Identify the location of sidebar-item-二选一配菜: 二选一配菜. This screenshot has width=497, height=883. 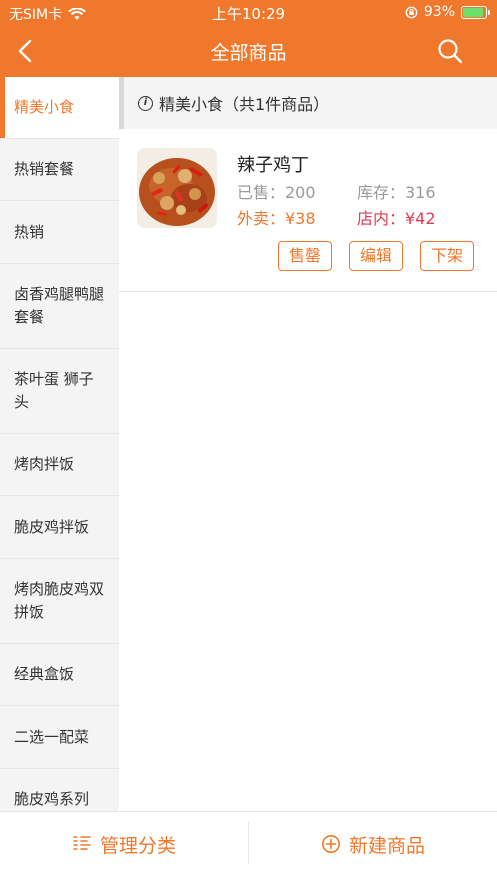
(59, 737).